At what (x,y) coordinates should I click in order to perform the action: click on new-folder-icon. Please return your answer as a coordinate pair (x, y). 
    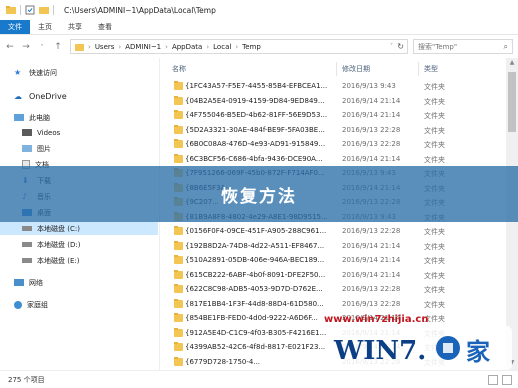
    Looking at the image, I should click on (44, 10).